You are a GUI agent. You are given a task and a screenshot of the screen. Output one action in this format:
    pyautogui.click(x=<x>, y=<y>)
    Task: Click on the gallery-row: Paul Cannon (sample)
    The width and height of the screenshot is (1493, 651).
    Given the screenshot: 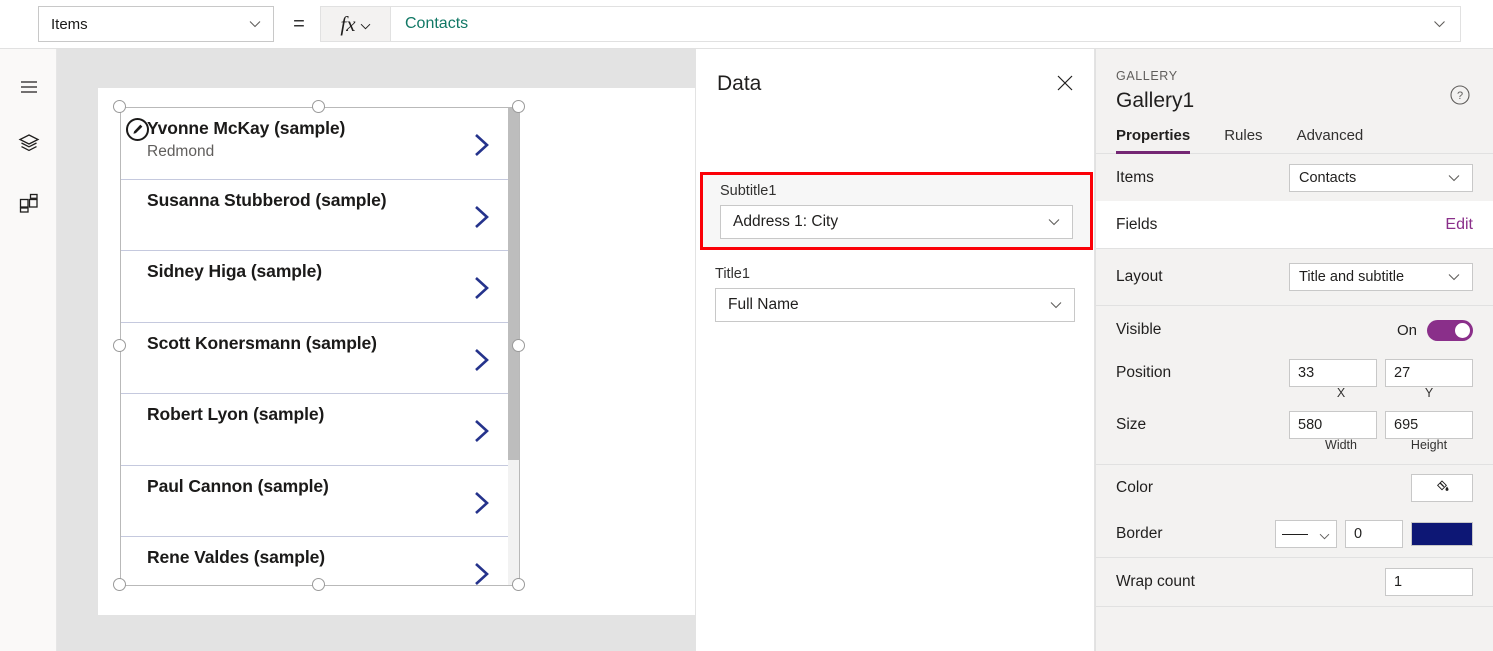 What is the action you would take?
    pyautogui.click(x=317, y=501)
    